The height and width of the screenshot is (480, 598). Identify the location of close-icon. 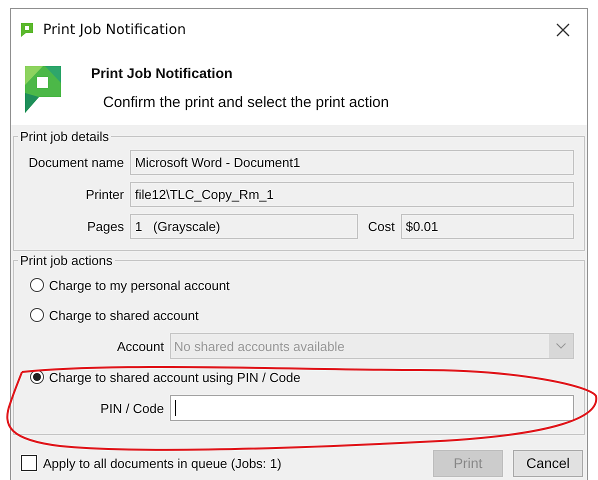
(563, 30).